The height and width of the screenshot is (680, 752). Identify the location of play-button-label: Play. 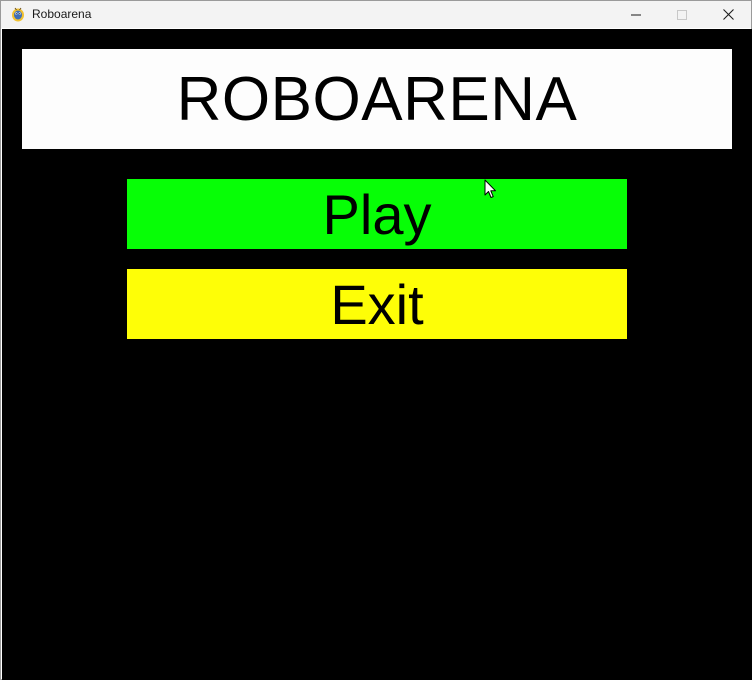
(377, 214).